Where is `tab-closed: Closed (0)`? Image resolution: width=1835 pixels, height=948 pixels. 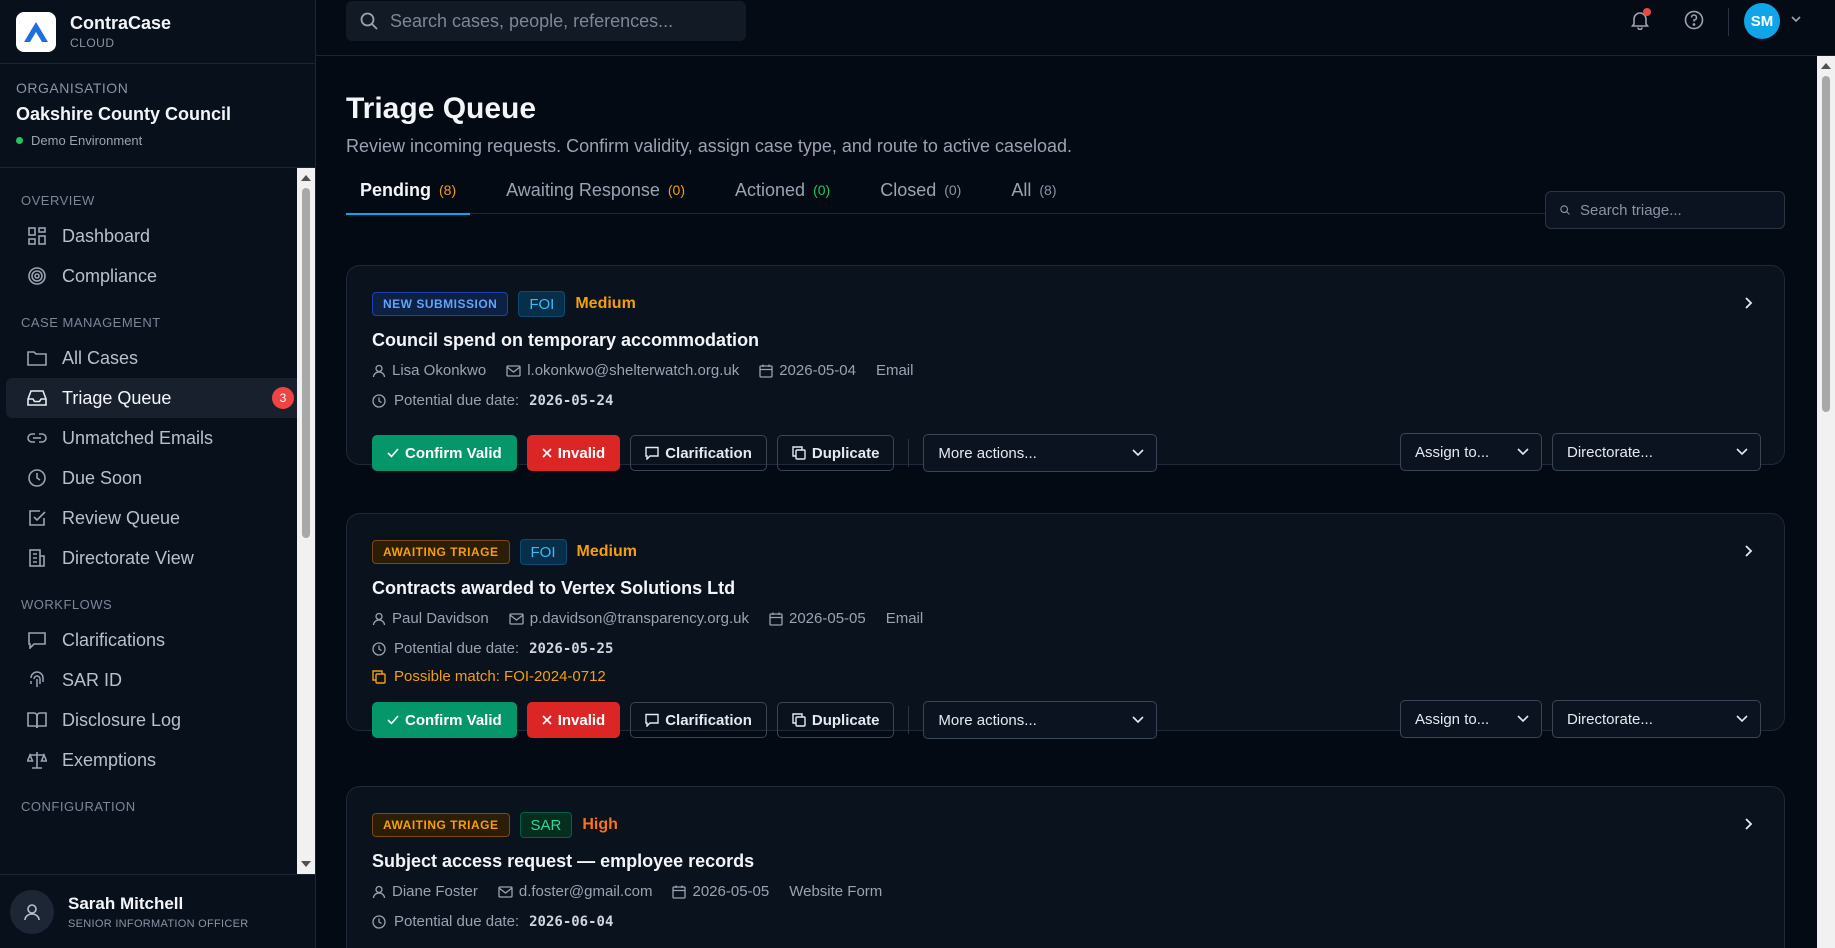 tab-closed: Closed (0) is located at coordinates (920, 190).